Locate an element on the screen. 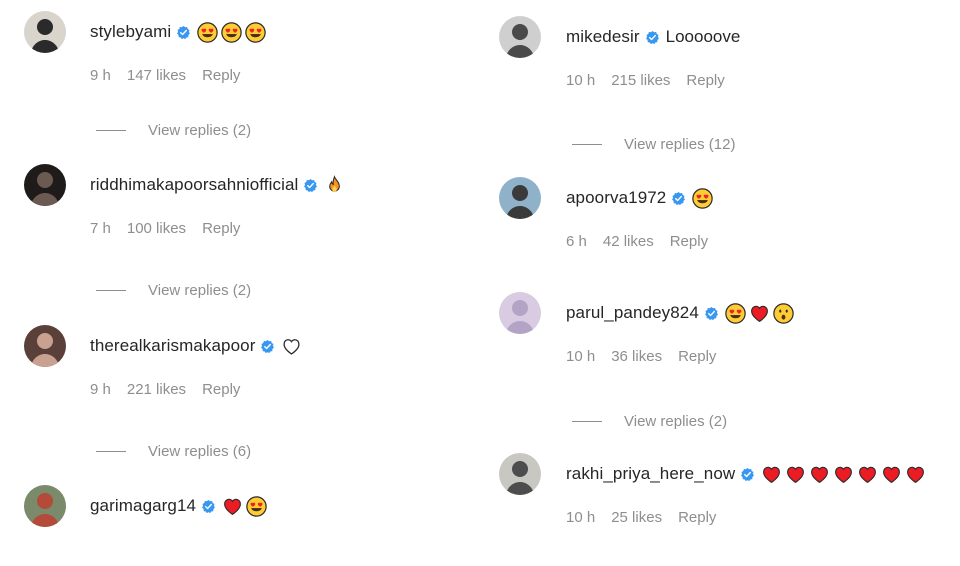 The height and width of the screenshot is (566, 960). username: riddhimakapoorsahniofficial is located at coordinates (194, 185).